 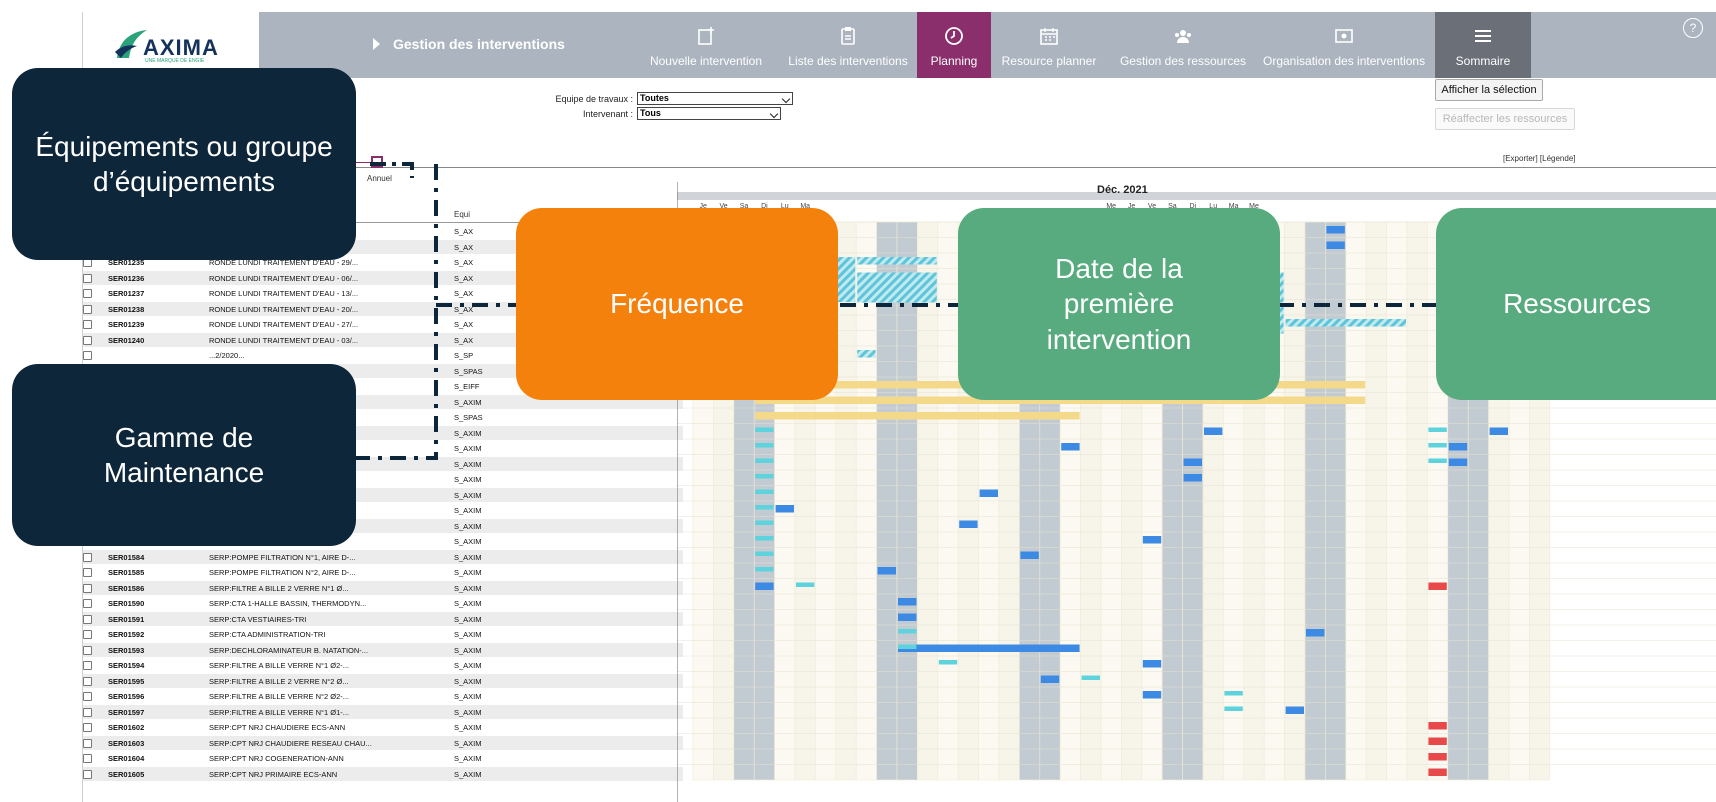 What do you see at coordinates (677, 304) in the screenshot?
I see `callout-frequence: Fréquence` at bounding box center [677, 304].